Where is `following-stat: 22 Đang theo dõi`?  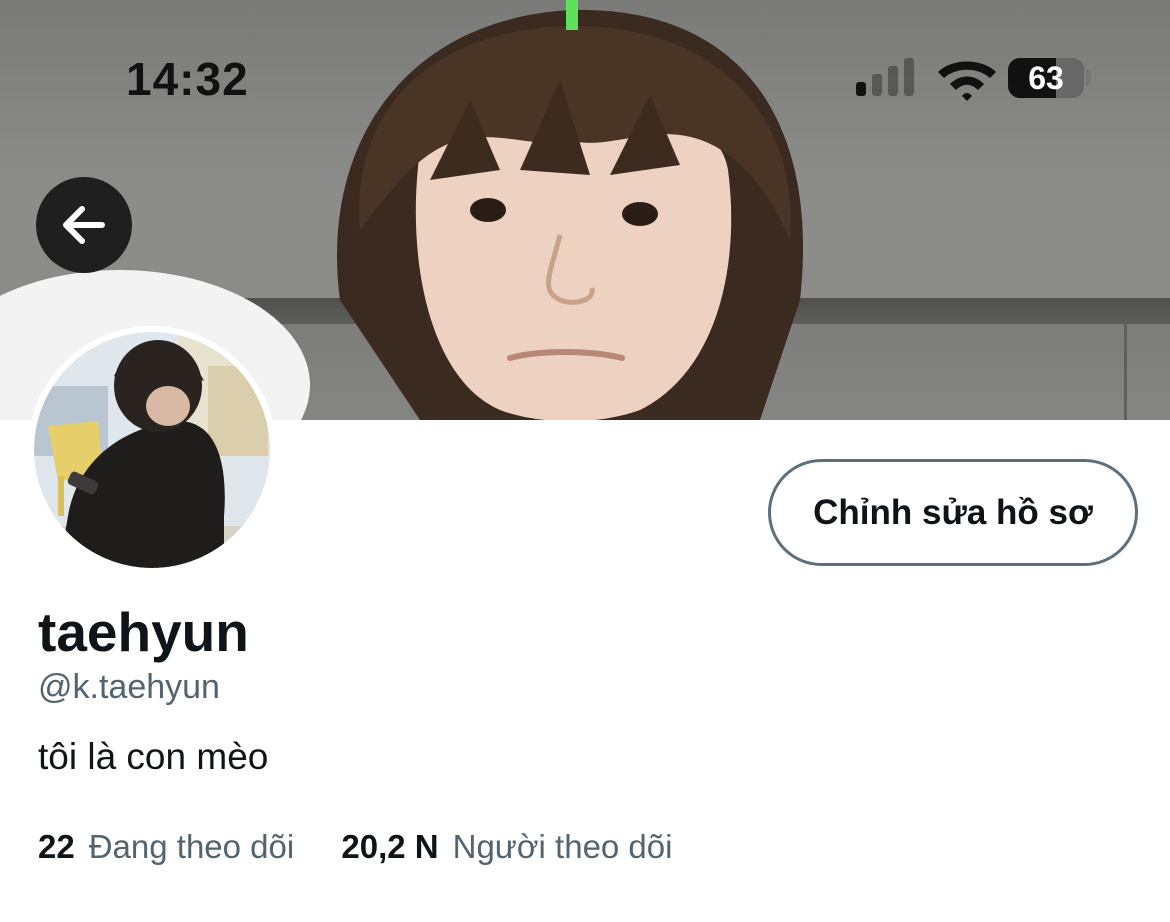 following-stat: 22 Đang theo dõi is located at coordinates (166, 847).